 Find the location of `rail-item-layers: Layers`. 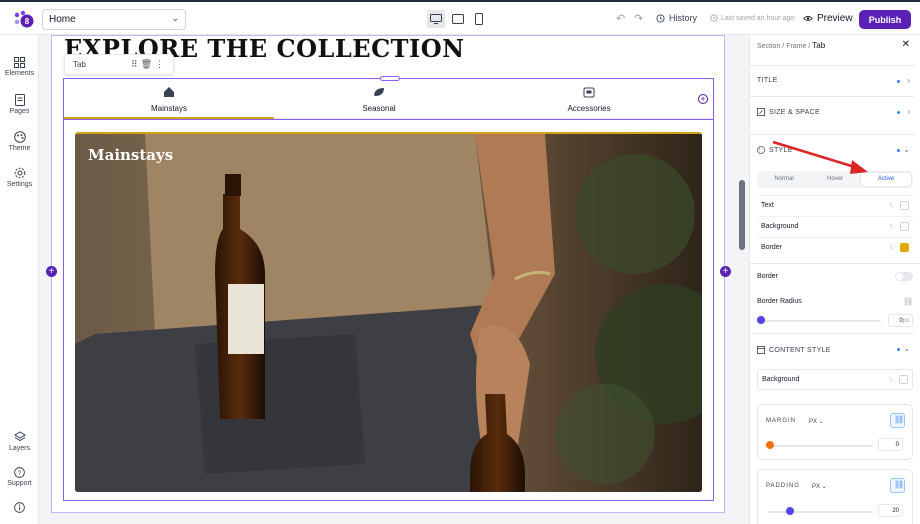

rail-item-layers: Layers is located at coordinates (19, 441).